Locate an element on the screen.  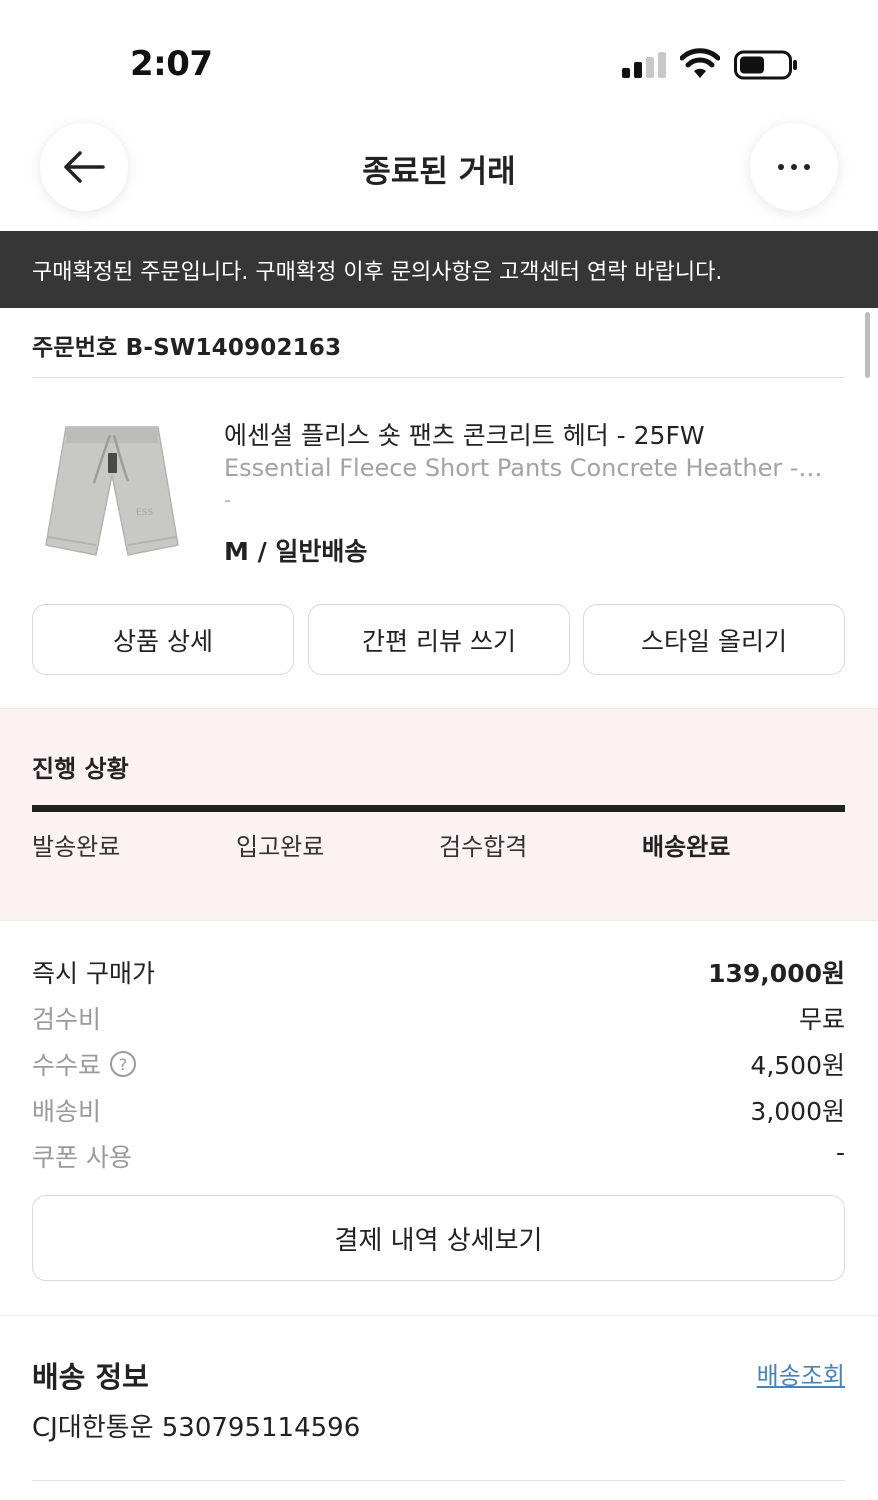
progress-step-inspected: 검수합격 is located at coordinates (483, 847).